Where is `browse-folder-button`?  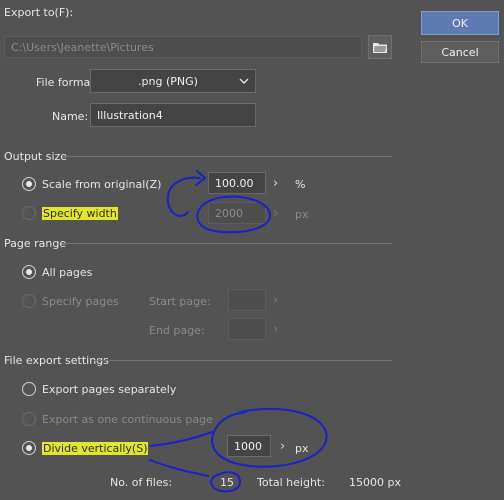 browse-folder-button is located at coordinates (380, 47).